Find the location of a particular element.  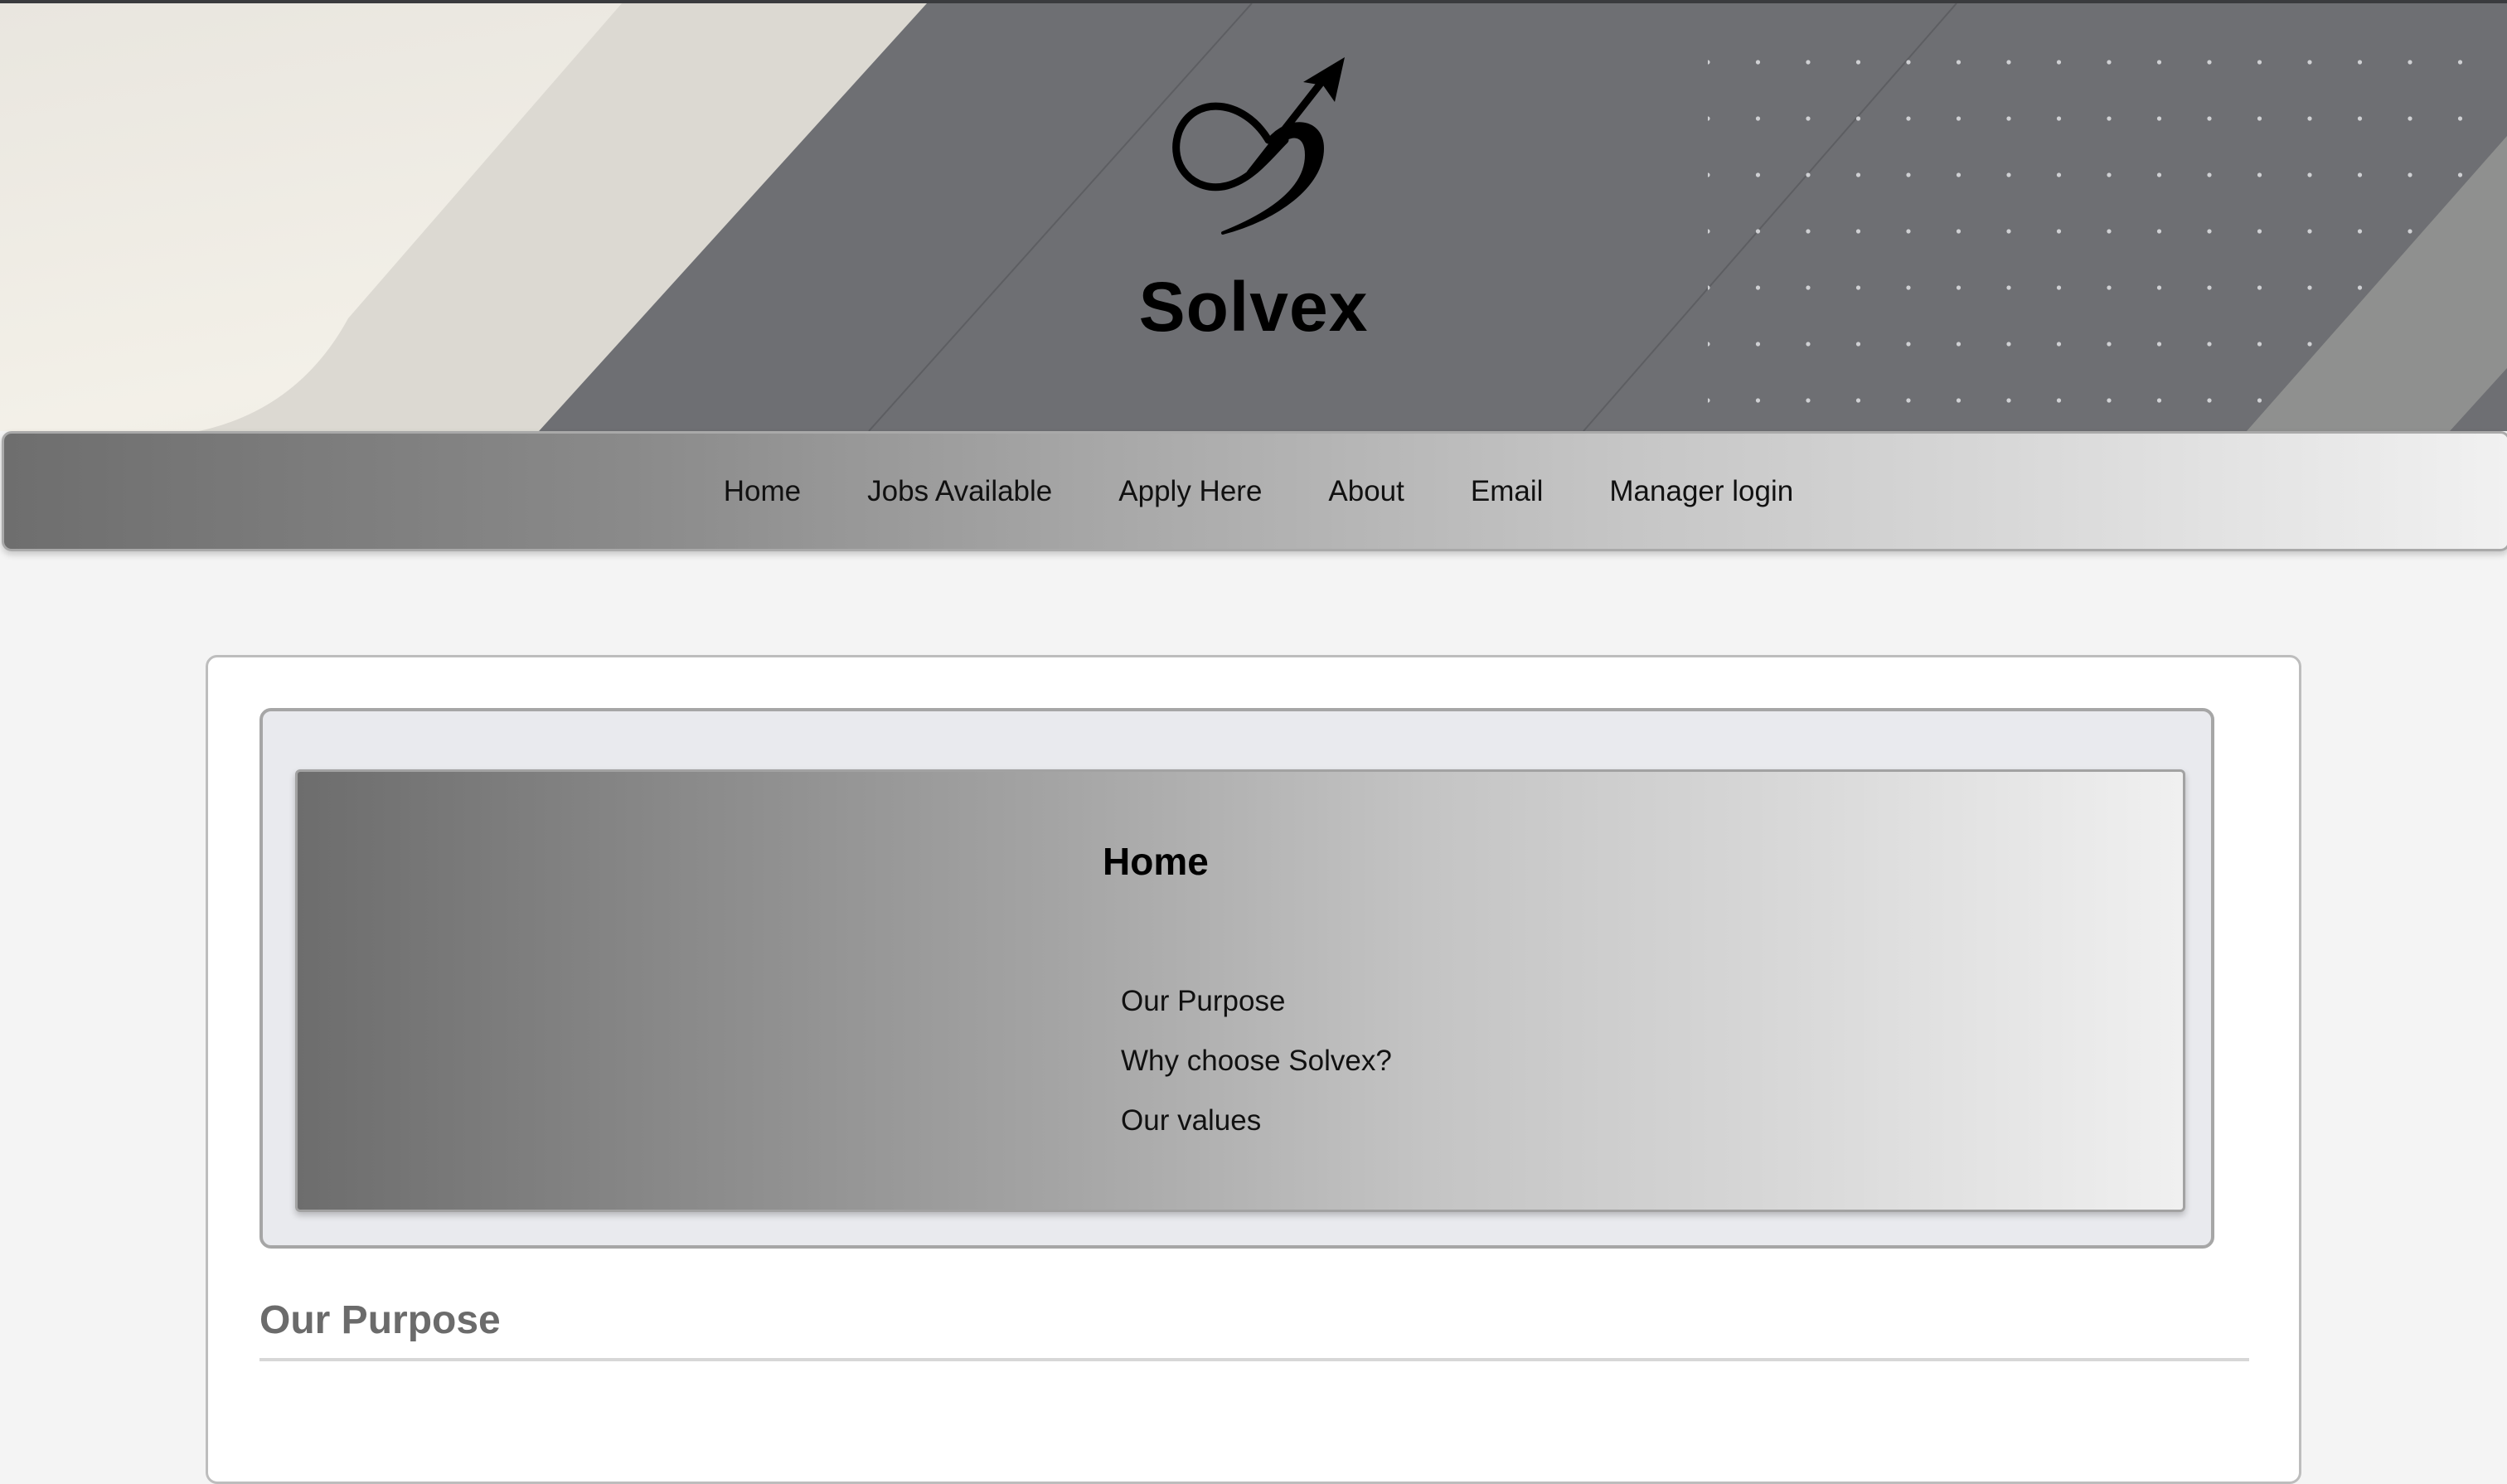

toc-link-our-values: Our values is located at coordinates (1256, 1129).